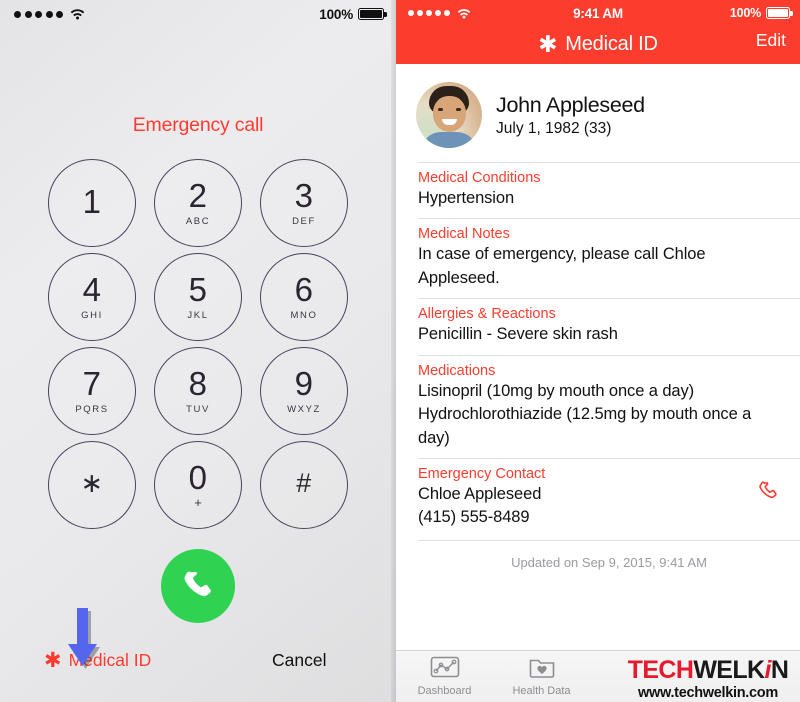  What do you see at coordinates (729, 669) in the screenshot?
I see `watermark-part2: WELK` at bounding box center [729, 669].